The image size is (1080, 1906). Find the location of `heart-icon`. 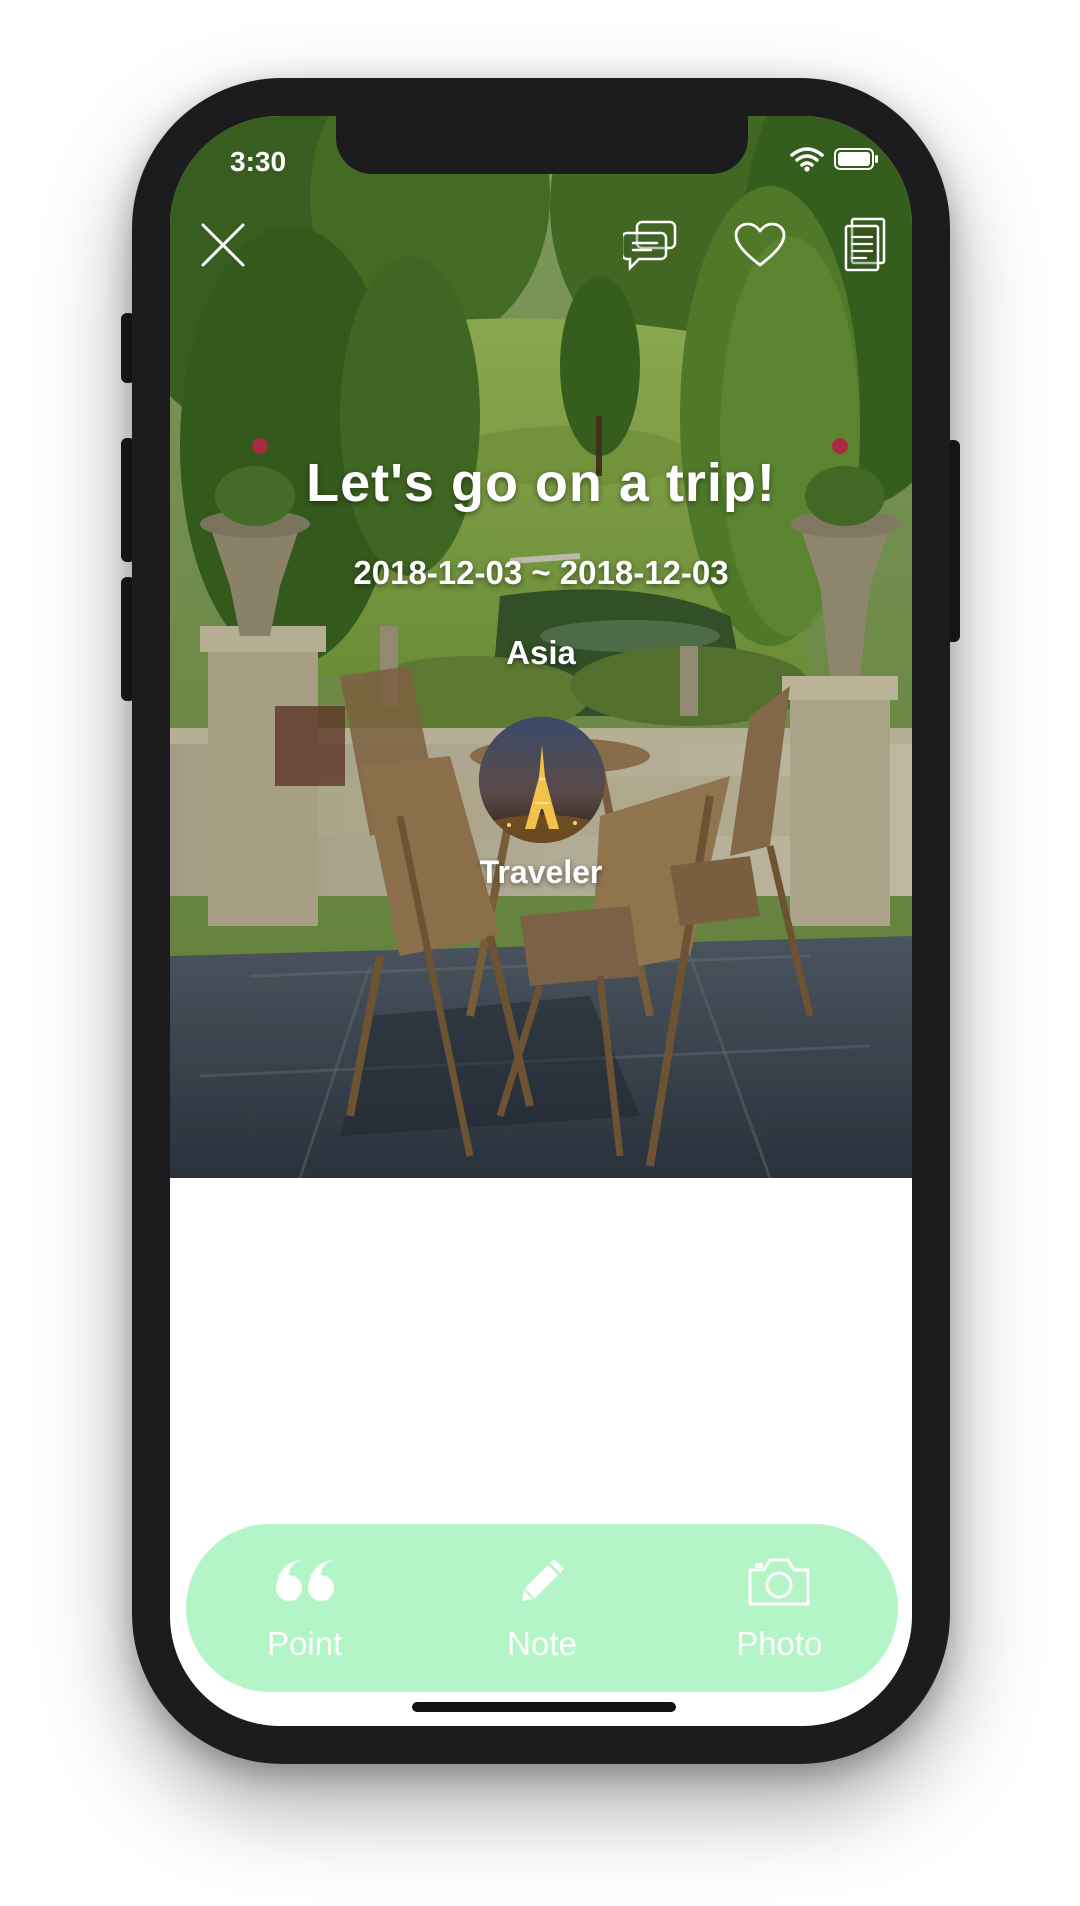

heart-icon is located at coordinates (760, 247).